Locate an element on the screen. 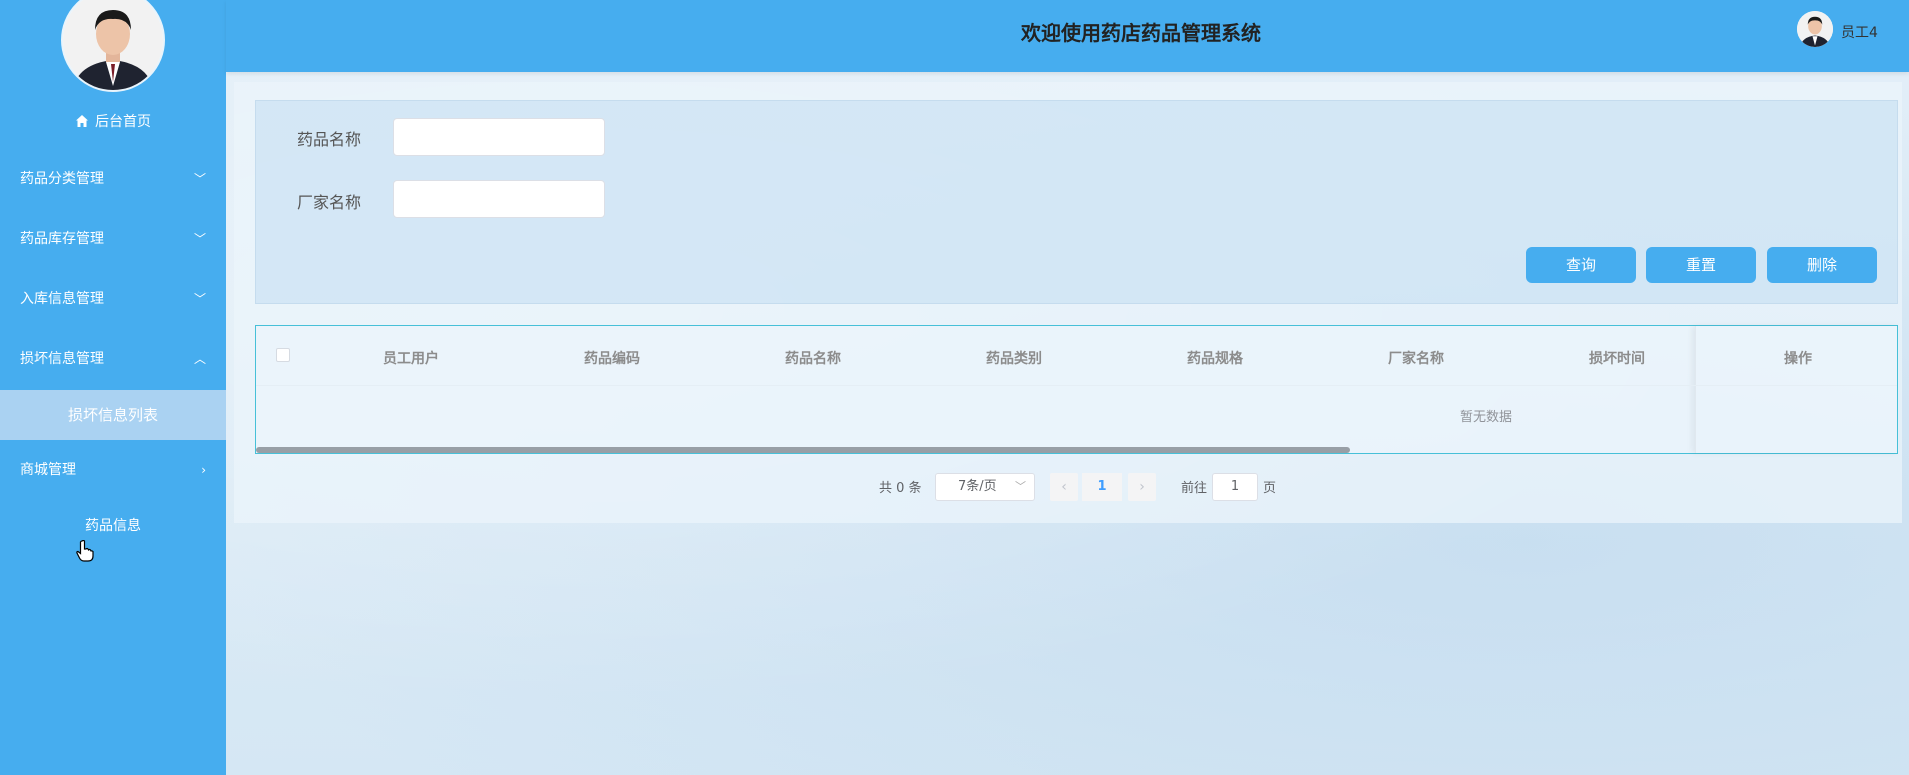 This screenshot has height=775, width=1909. reset-button: 重置 is located at coordinates (1701, 265).